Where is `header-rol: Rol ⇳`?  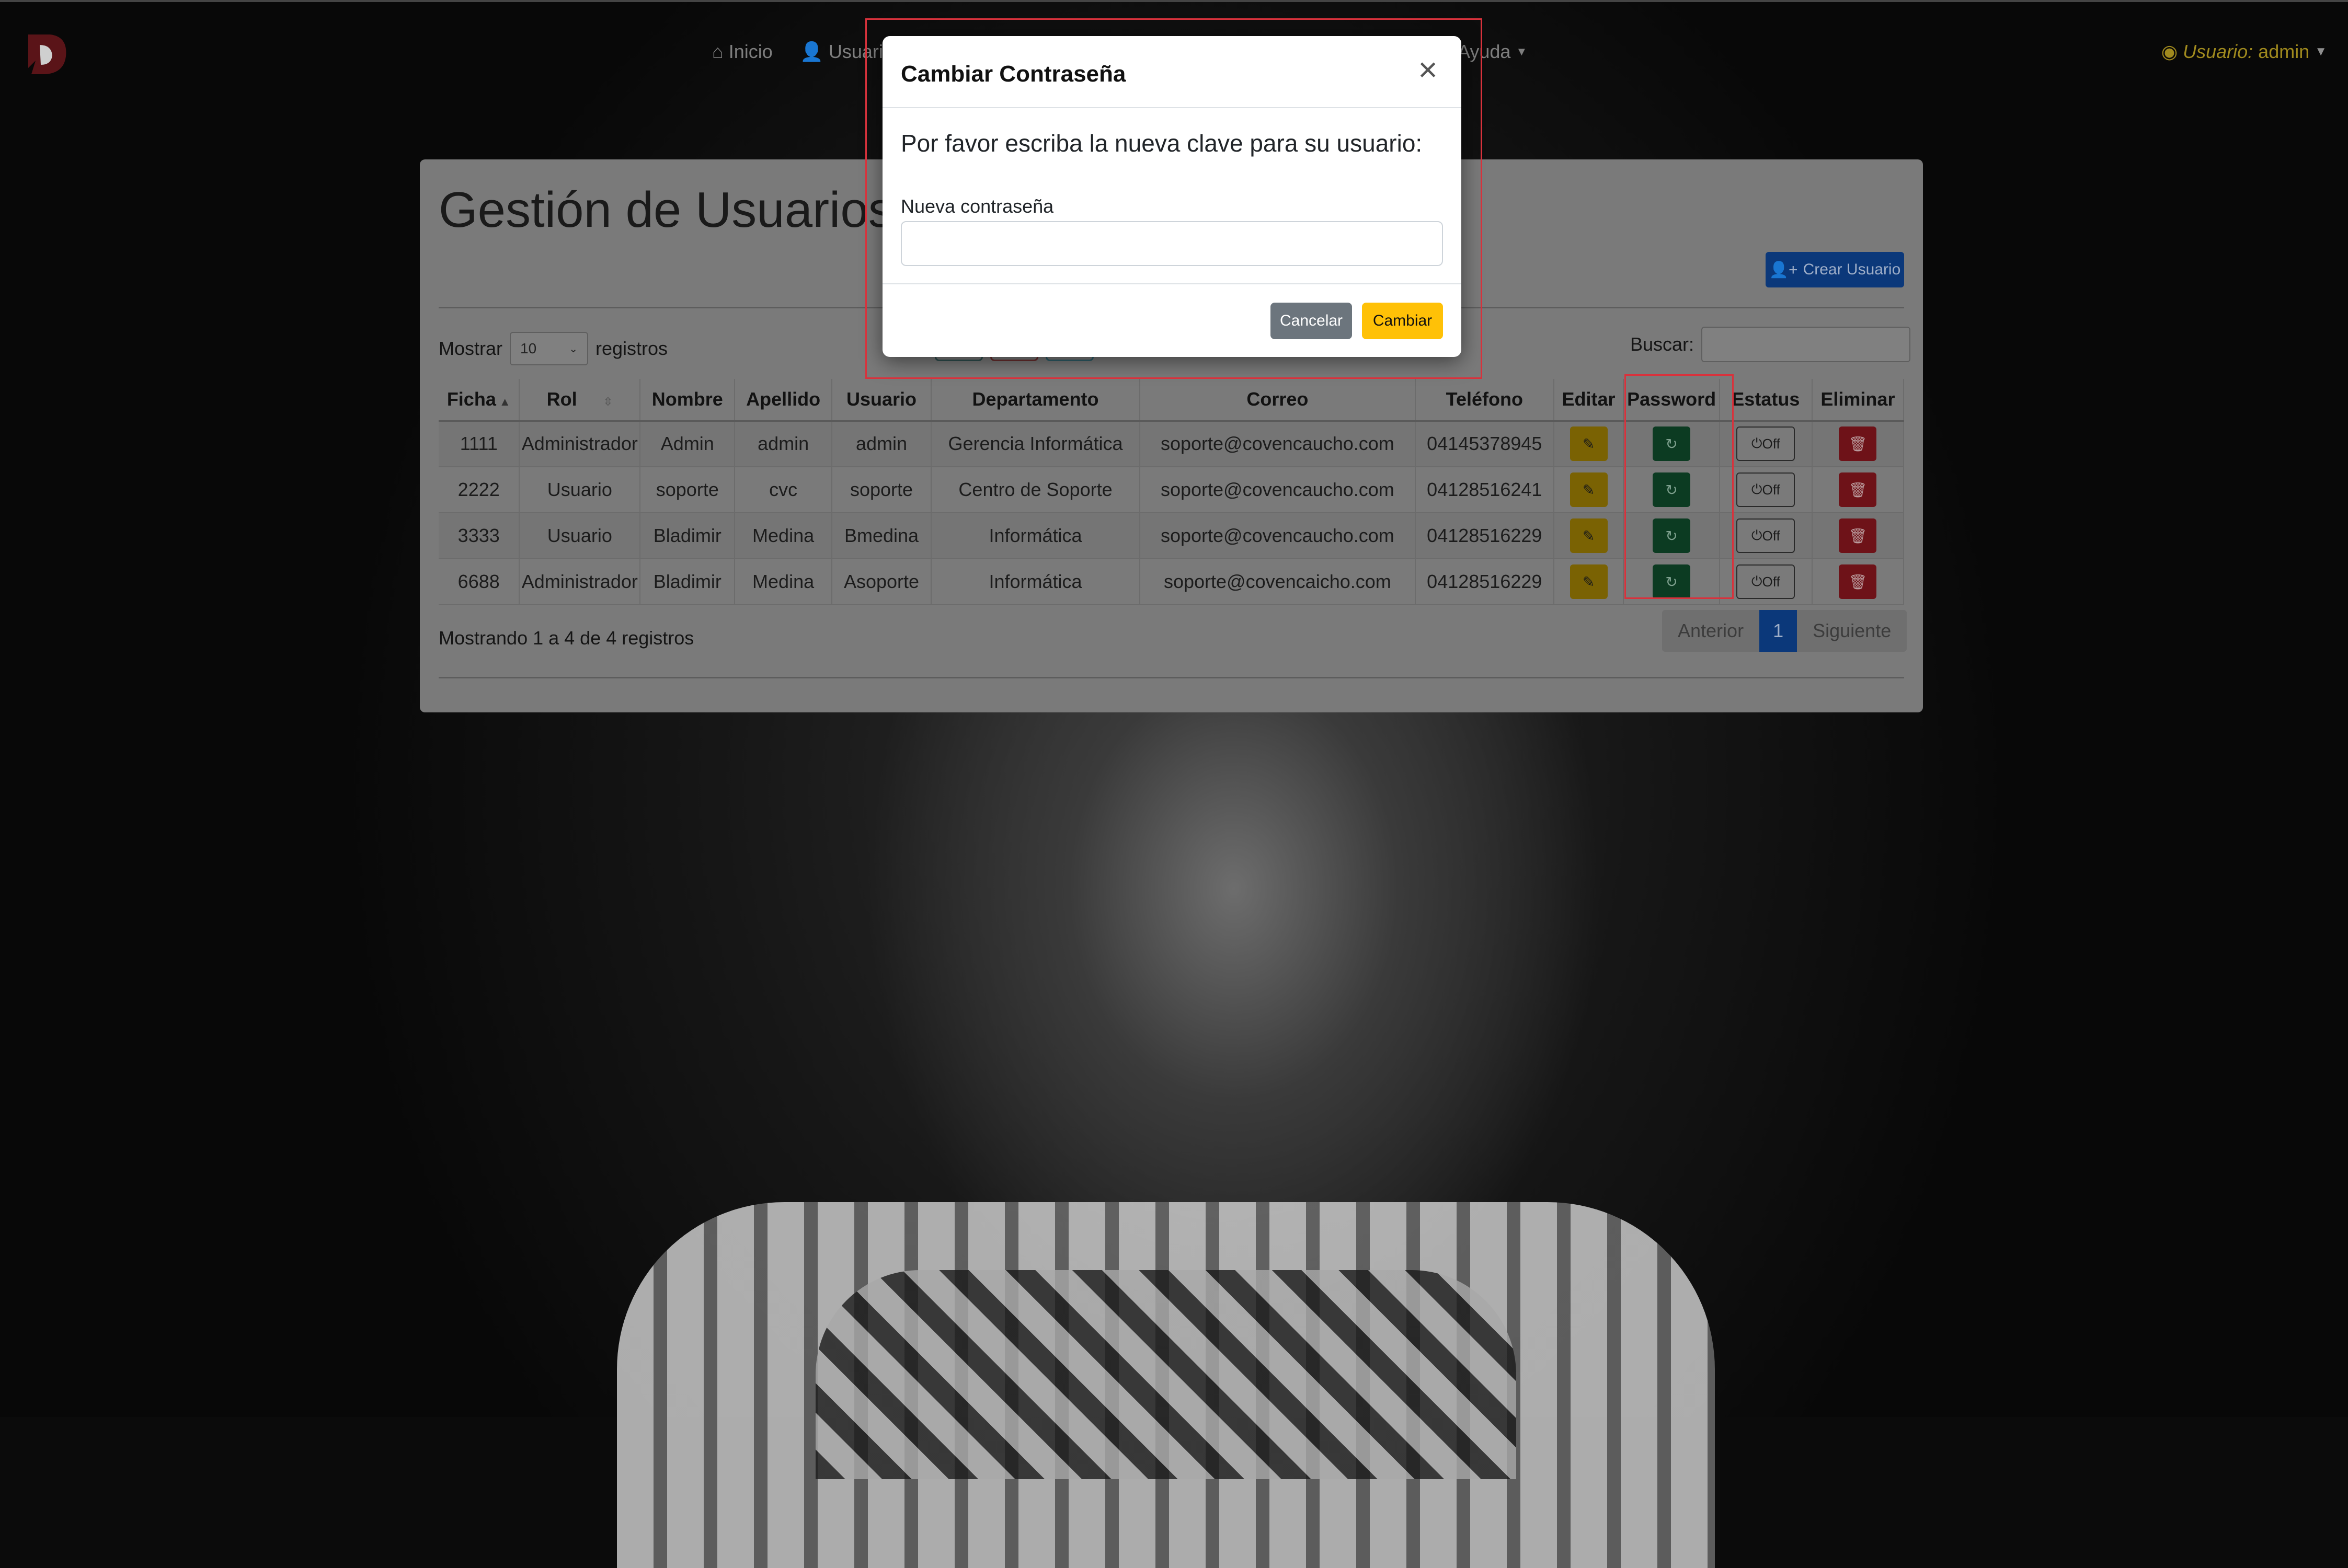
header-rol: Rol ⇳ is located at coordinates (580, 400).